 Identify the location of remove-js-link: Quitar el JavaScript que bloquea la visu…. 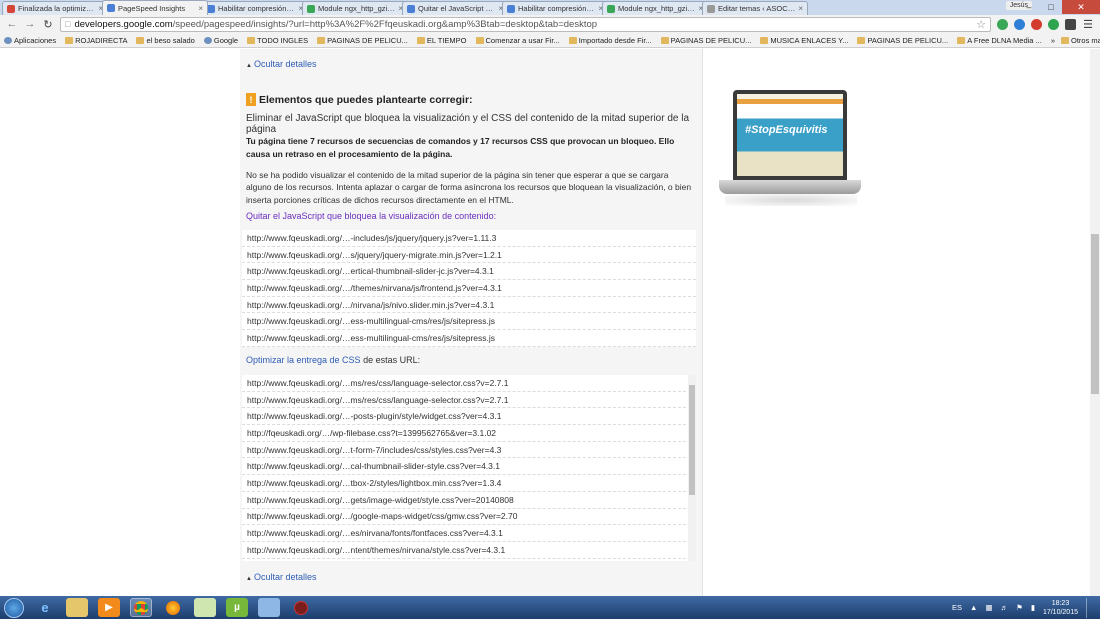
(371, 216).